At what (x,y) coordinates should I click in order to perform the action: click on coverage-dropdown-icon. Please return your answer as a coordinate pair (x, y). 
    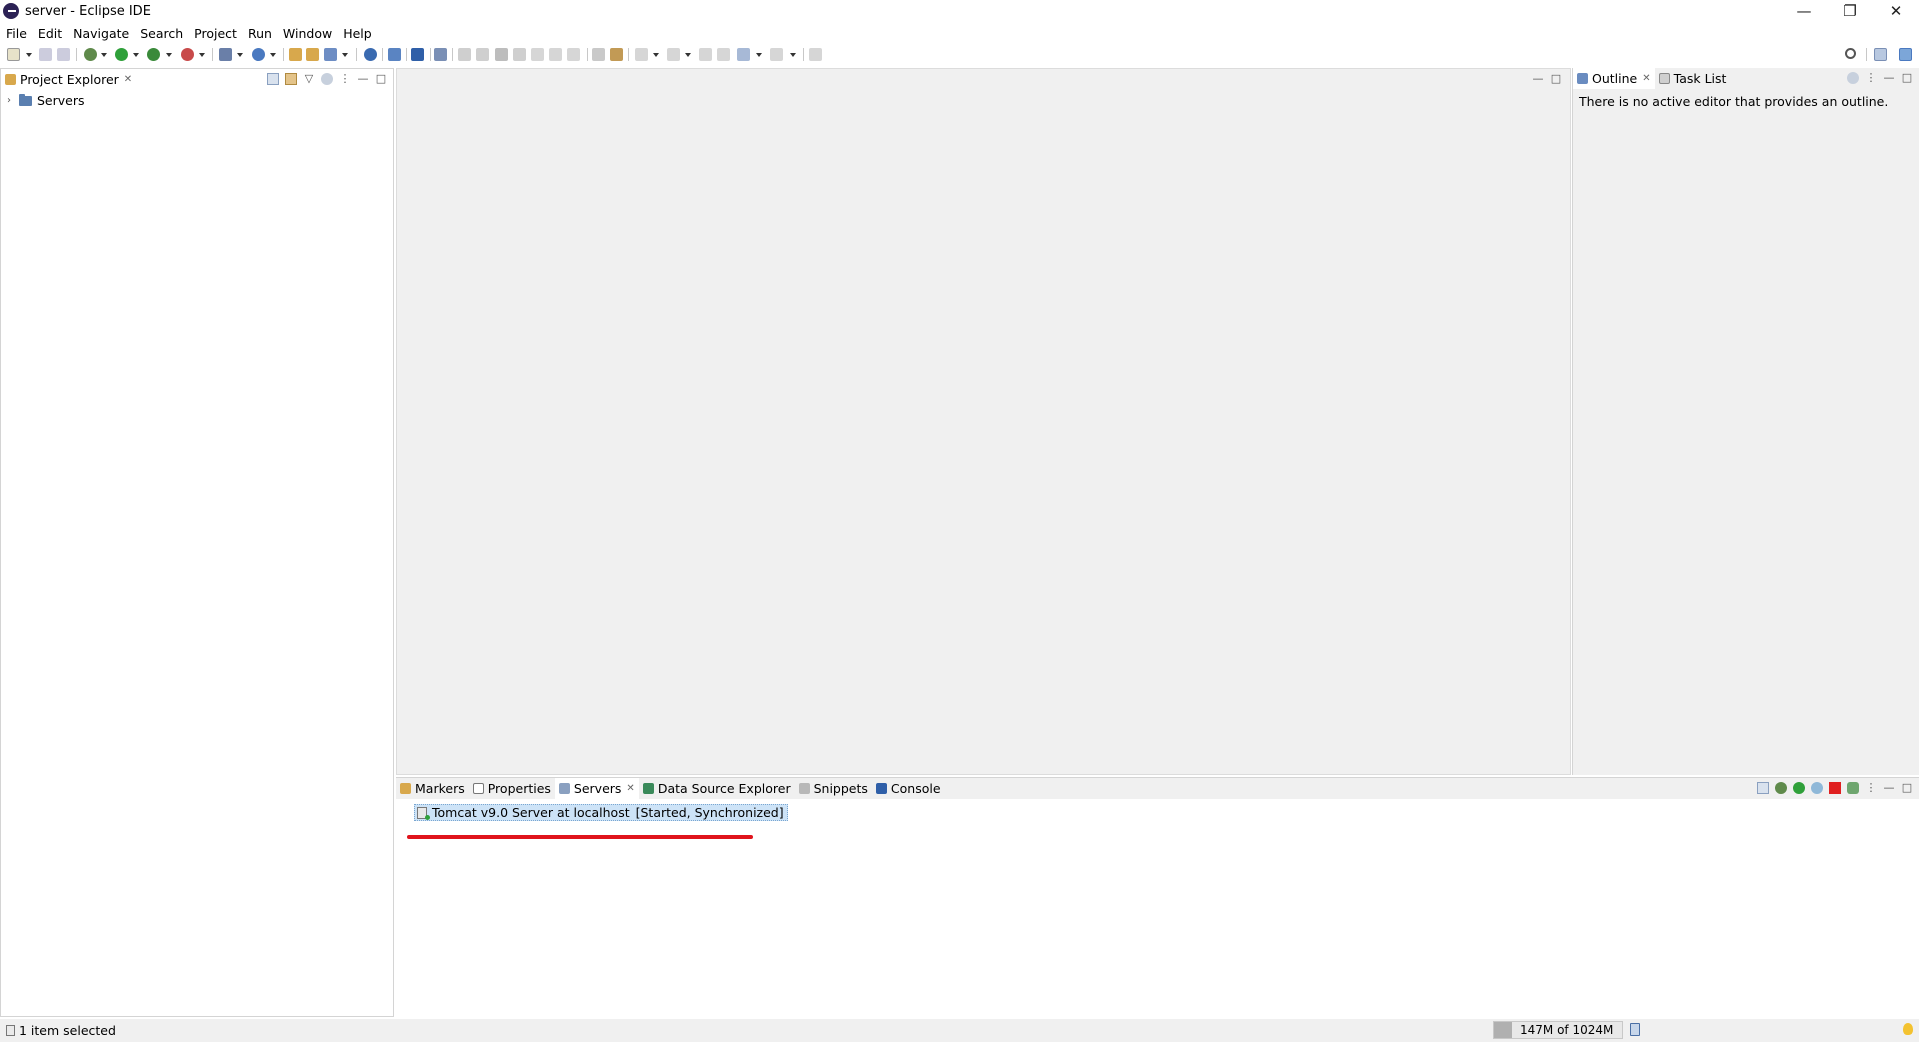
    Looking at the image, I should click on (169, 55).